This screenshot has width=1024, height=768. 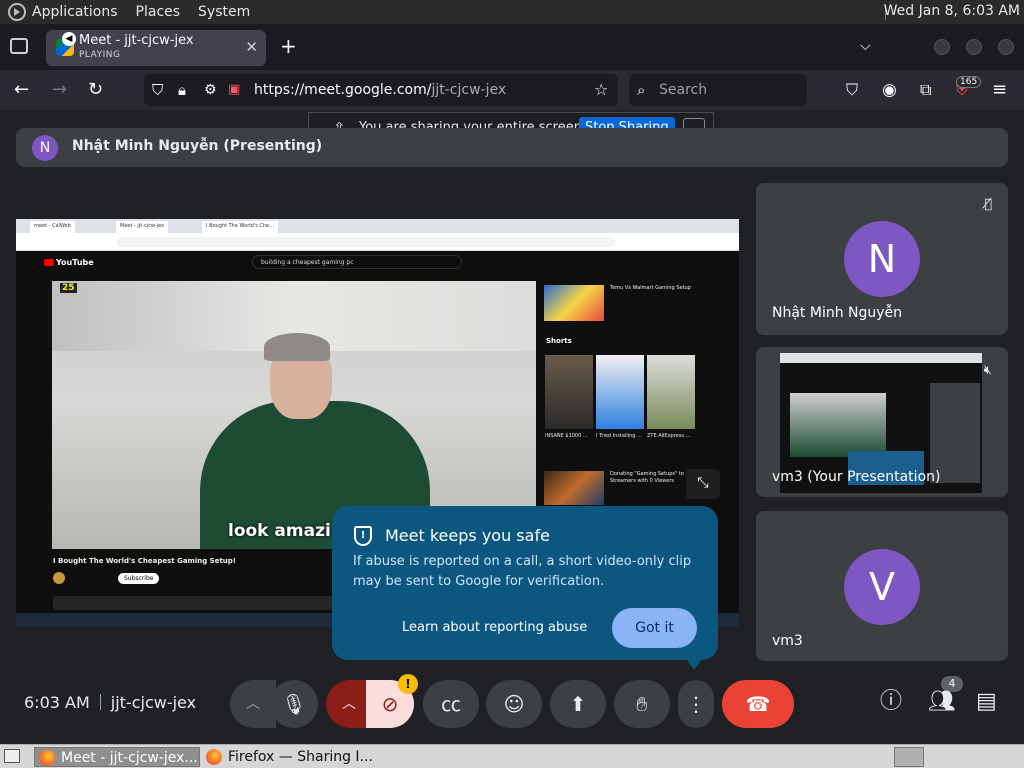 I want to click on browser-tab-meet: ◀ Meet - jjt-cjcw-jex PLAYING ✕, so click(x=156, y=48).